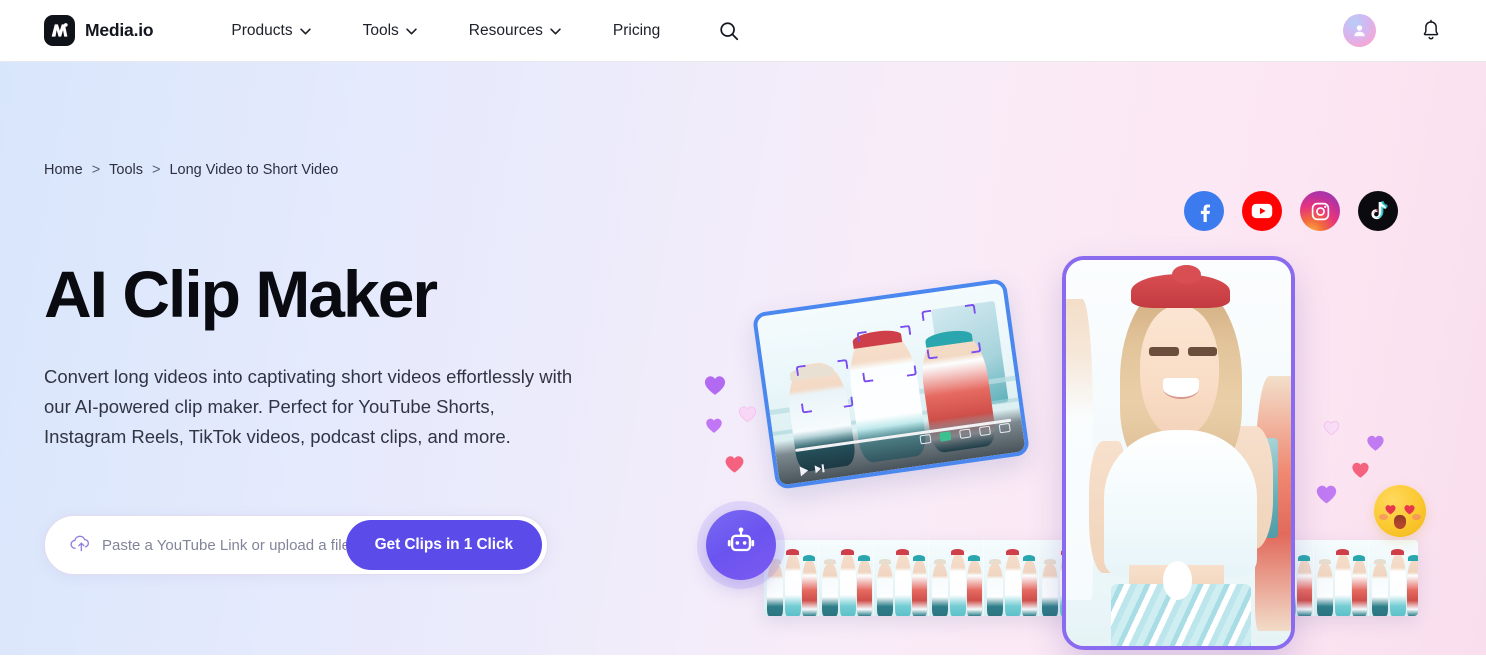 The width and height of the screenshot is (1486, 667). What do you see at coordinates (819, 469) in the screenshot?
I see `next-track-icon` at bounding box center [819, 469].